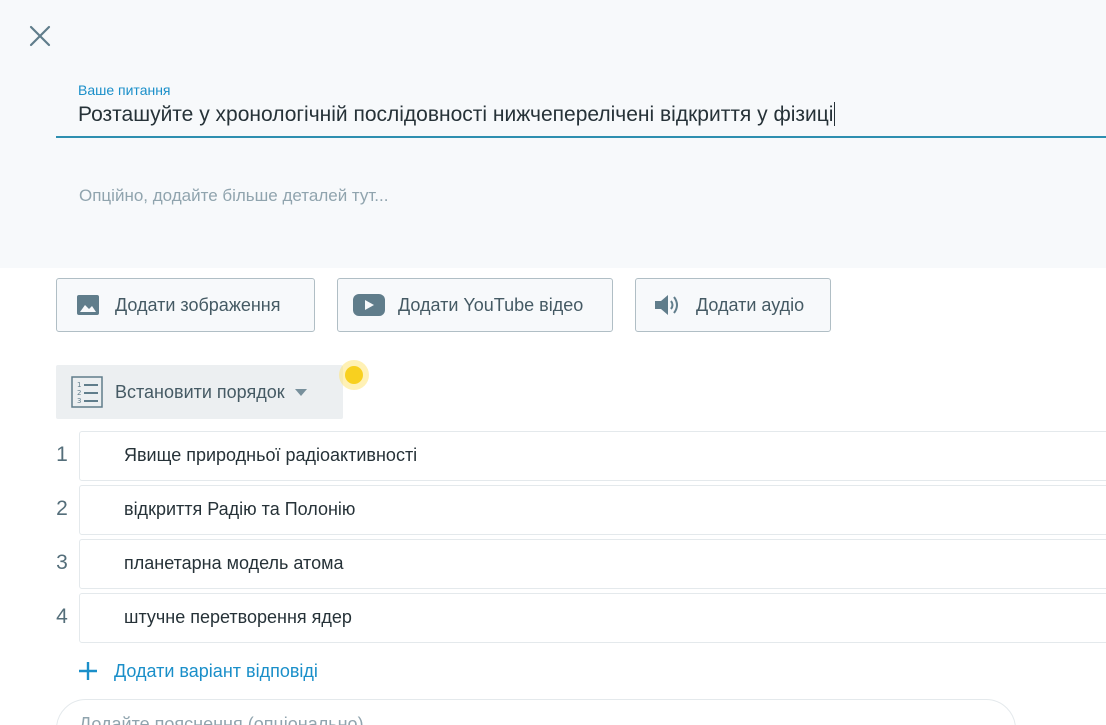 The width and height of the screenshot is (1106, 725). I want to click on svg-text: 3, so click(79, 401).